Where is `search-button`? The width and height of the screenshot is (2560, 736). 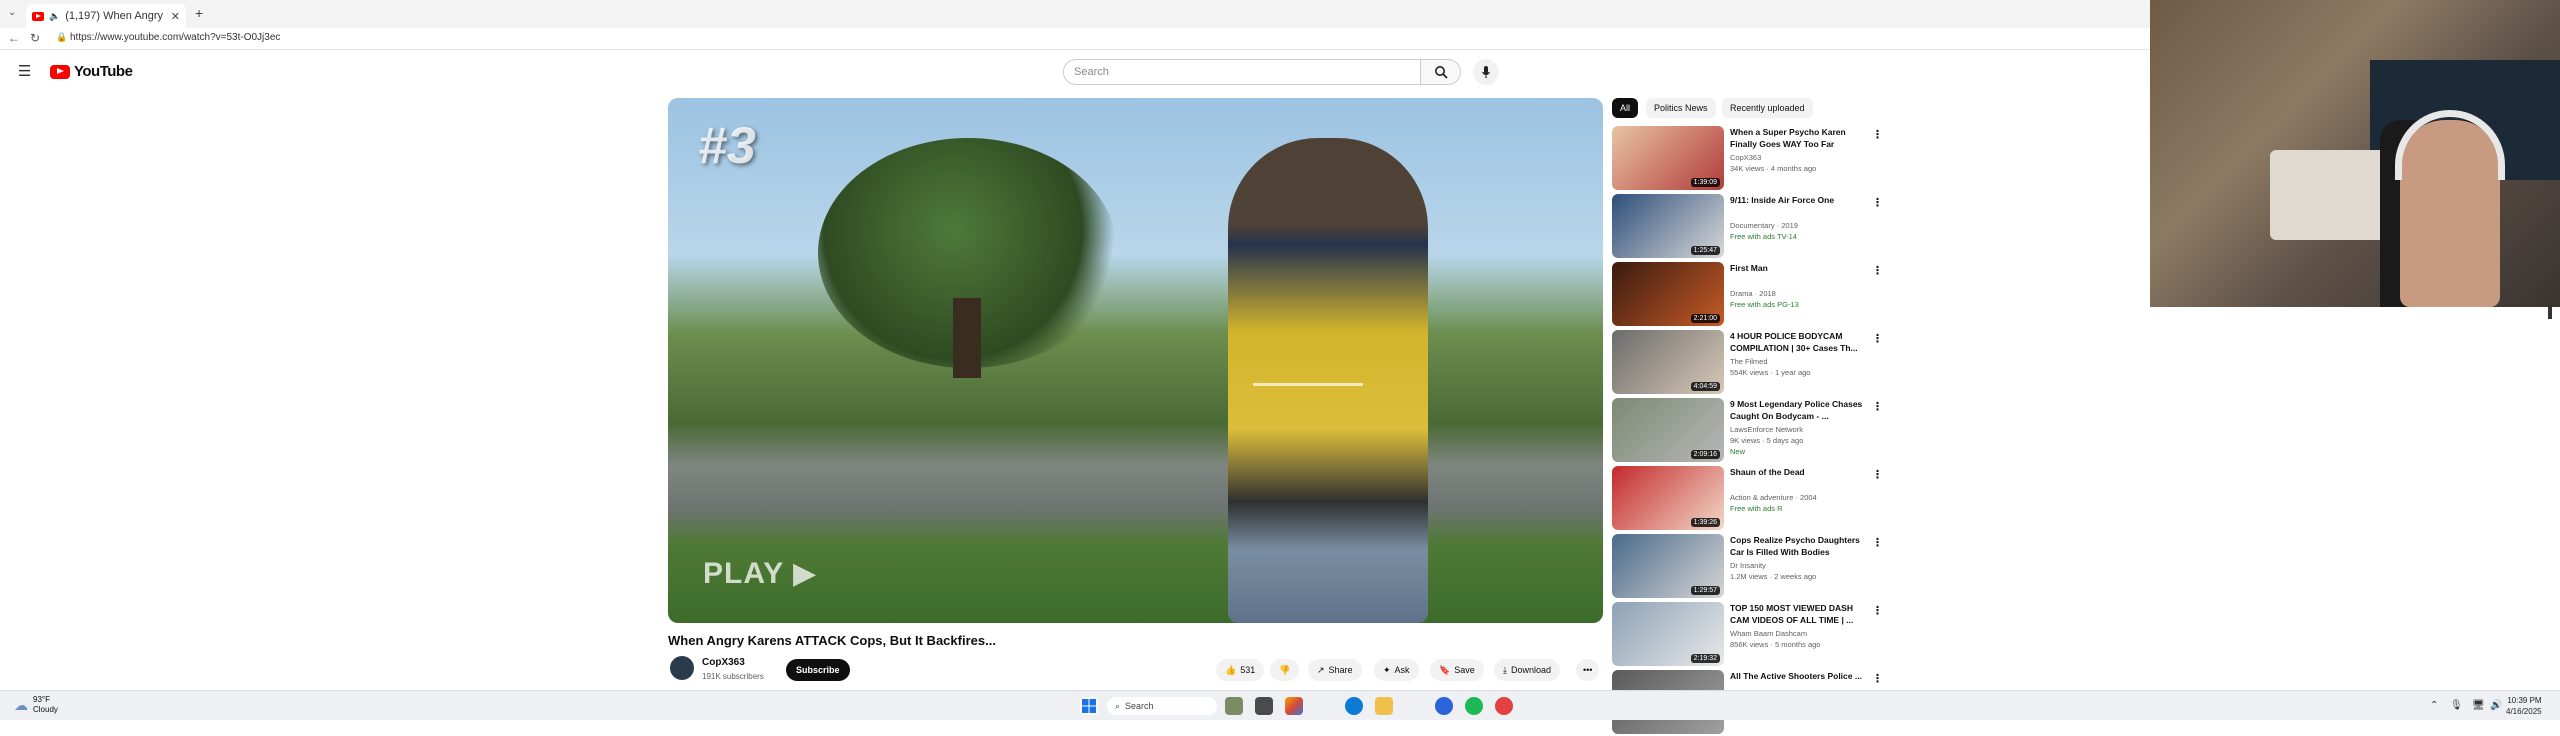 search-button is located at coordinates (1441, 72).